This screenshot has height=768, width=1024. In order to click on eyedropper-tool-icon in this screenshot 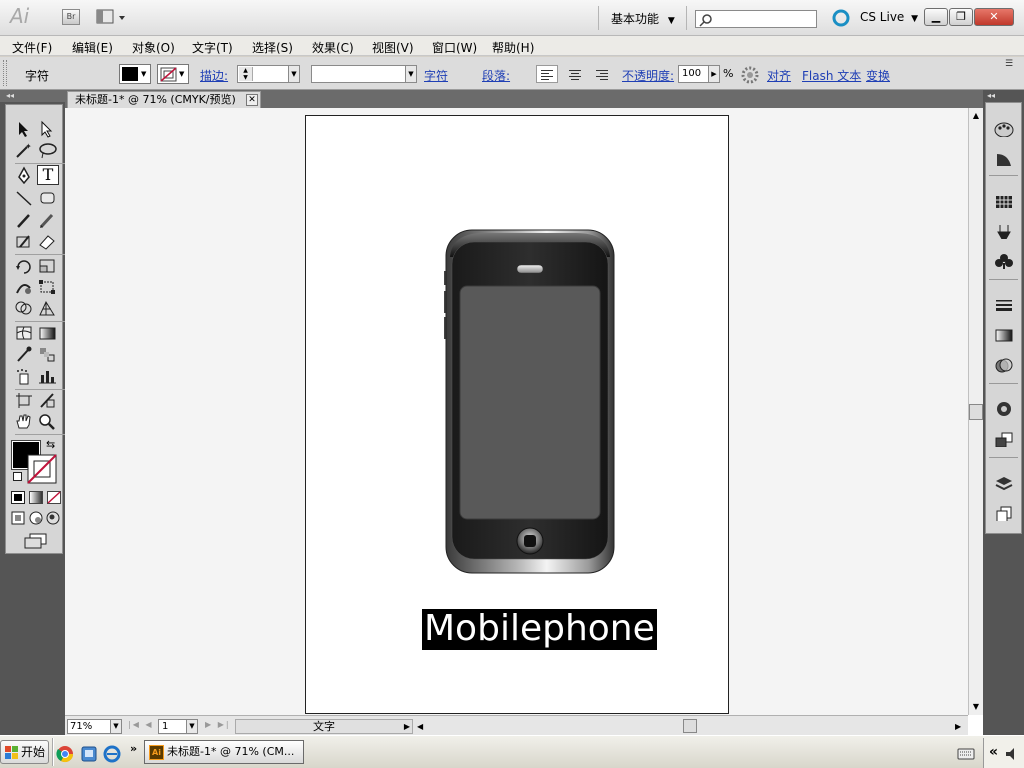, I will do `click(24, 354)`.